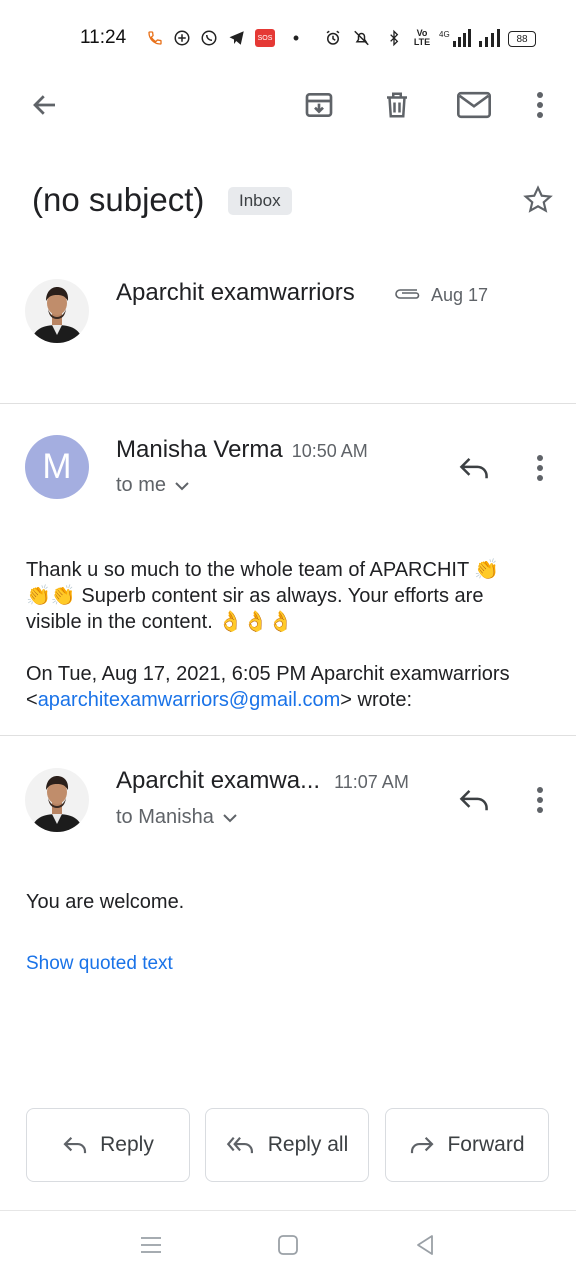 Image resolution: width=576 pixels, height=1281 pixels. Describe the element at coordinates (103, 37) in the screenshot. I see `status-time: 11:24` at that location.